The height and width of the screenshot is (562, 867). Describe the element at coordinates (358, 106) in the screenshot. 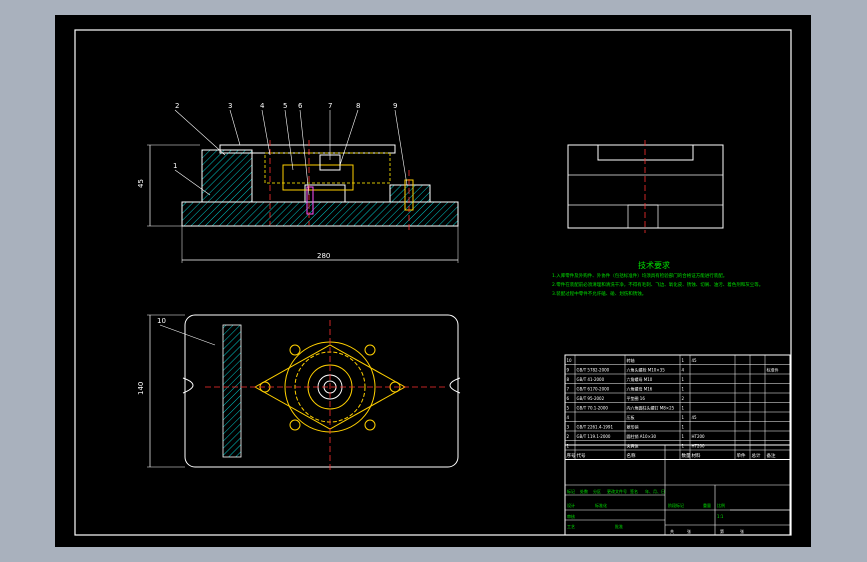

I see `balloon-8: 8` at that location.